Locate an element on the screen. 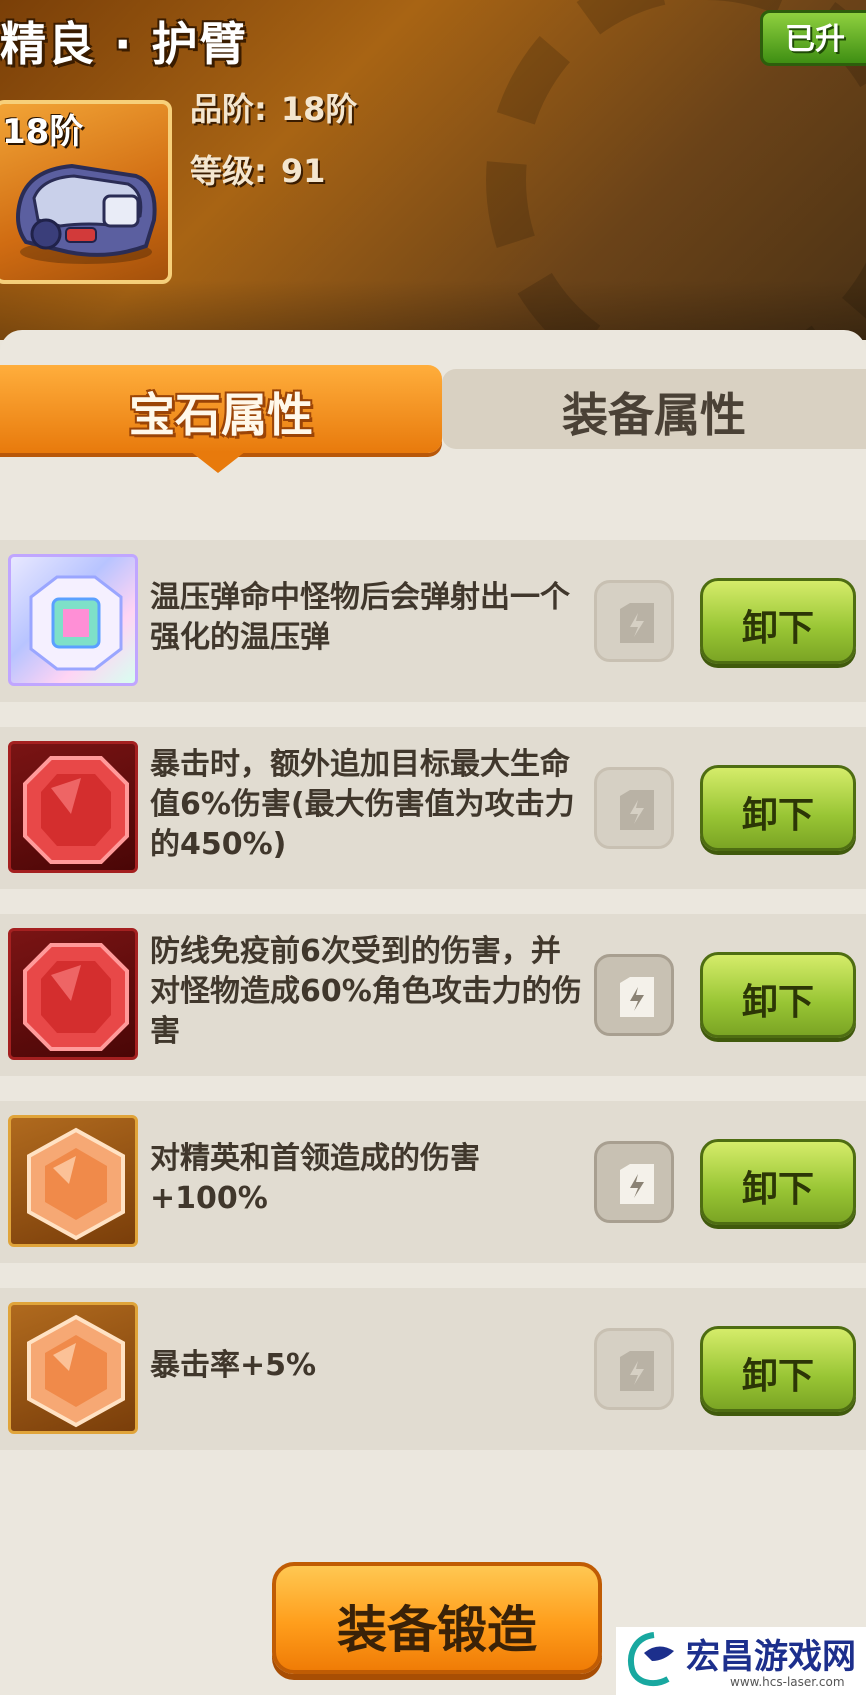  tab-equipment-attributes-label: 装备属性 is located at coordinates (654, 415).